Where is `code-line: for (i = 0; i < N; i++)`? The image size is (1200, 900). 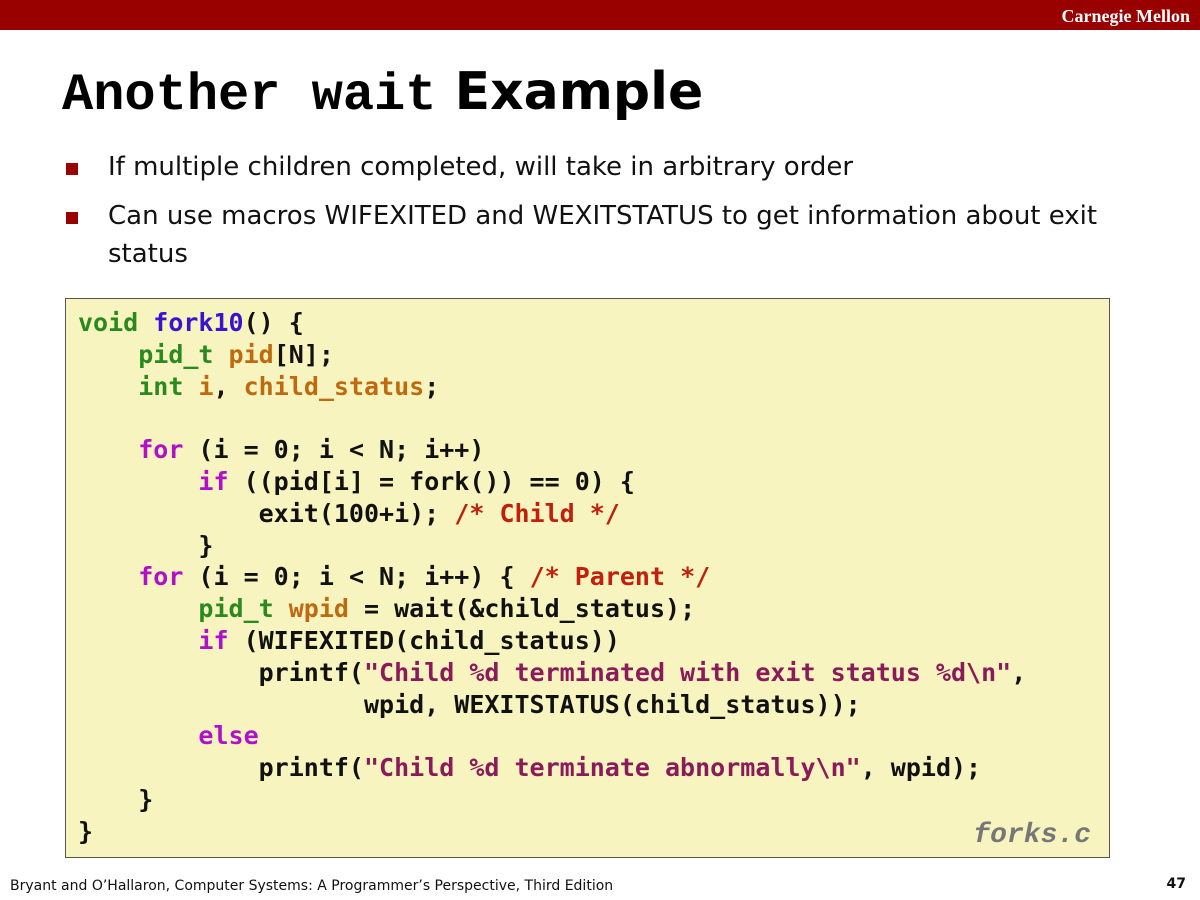 code-line: for (i = 0; i < N; i++) is located at coordinates (281, 449).